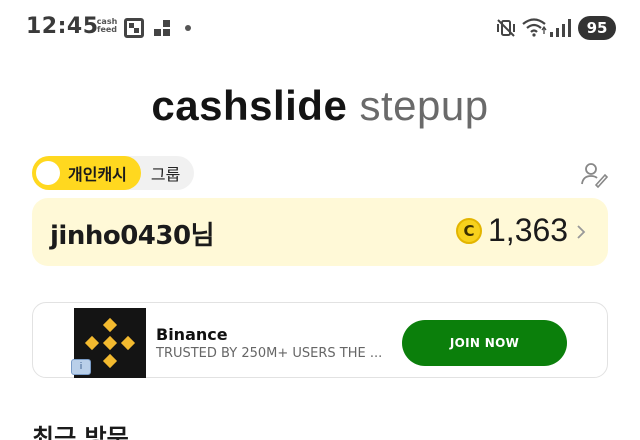 The width and height of the screenshot is (640, 440). I want to click on app-logo: cashslide stepup, so click(320, 106).